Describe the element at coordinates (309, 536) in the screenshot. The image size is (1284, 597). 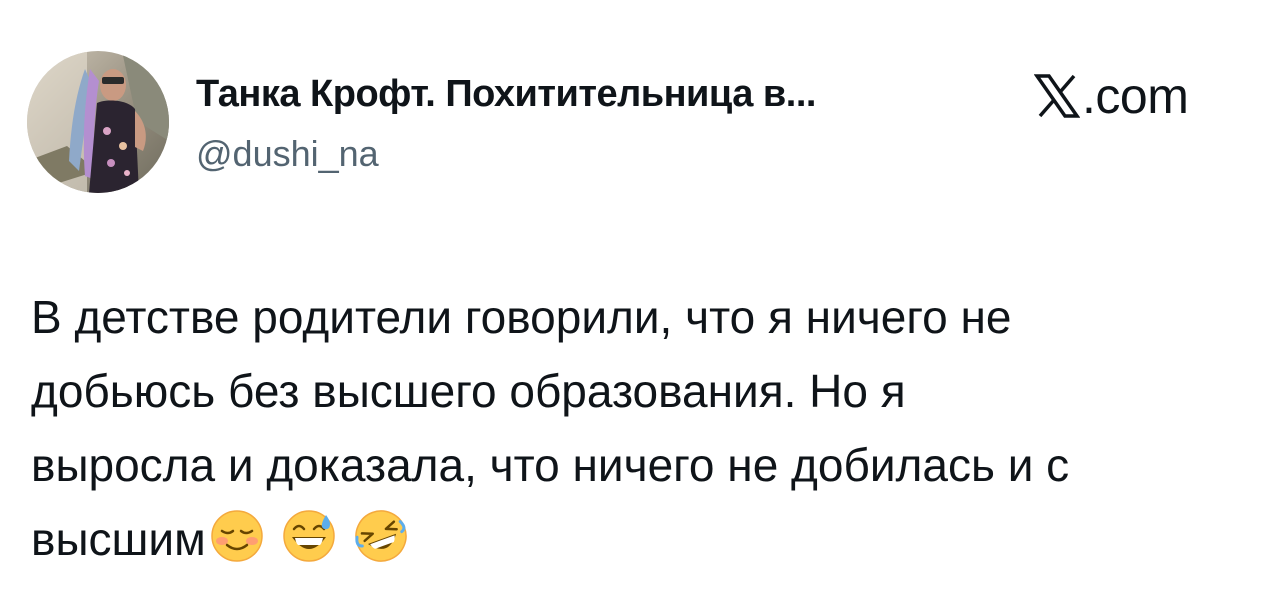
I see `grinning-sweat-emoji` at that location.